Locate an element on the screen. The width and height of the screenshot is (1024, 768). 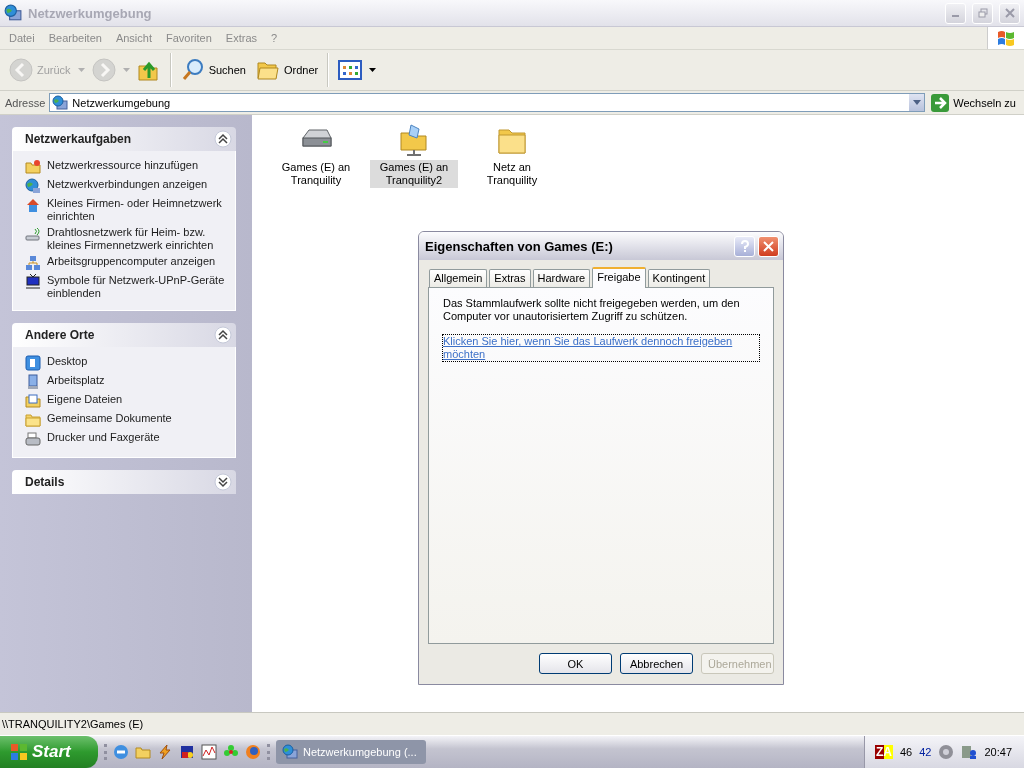
address-label: Adresse is located at coordinates (25, 102).